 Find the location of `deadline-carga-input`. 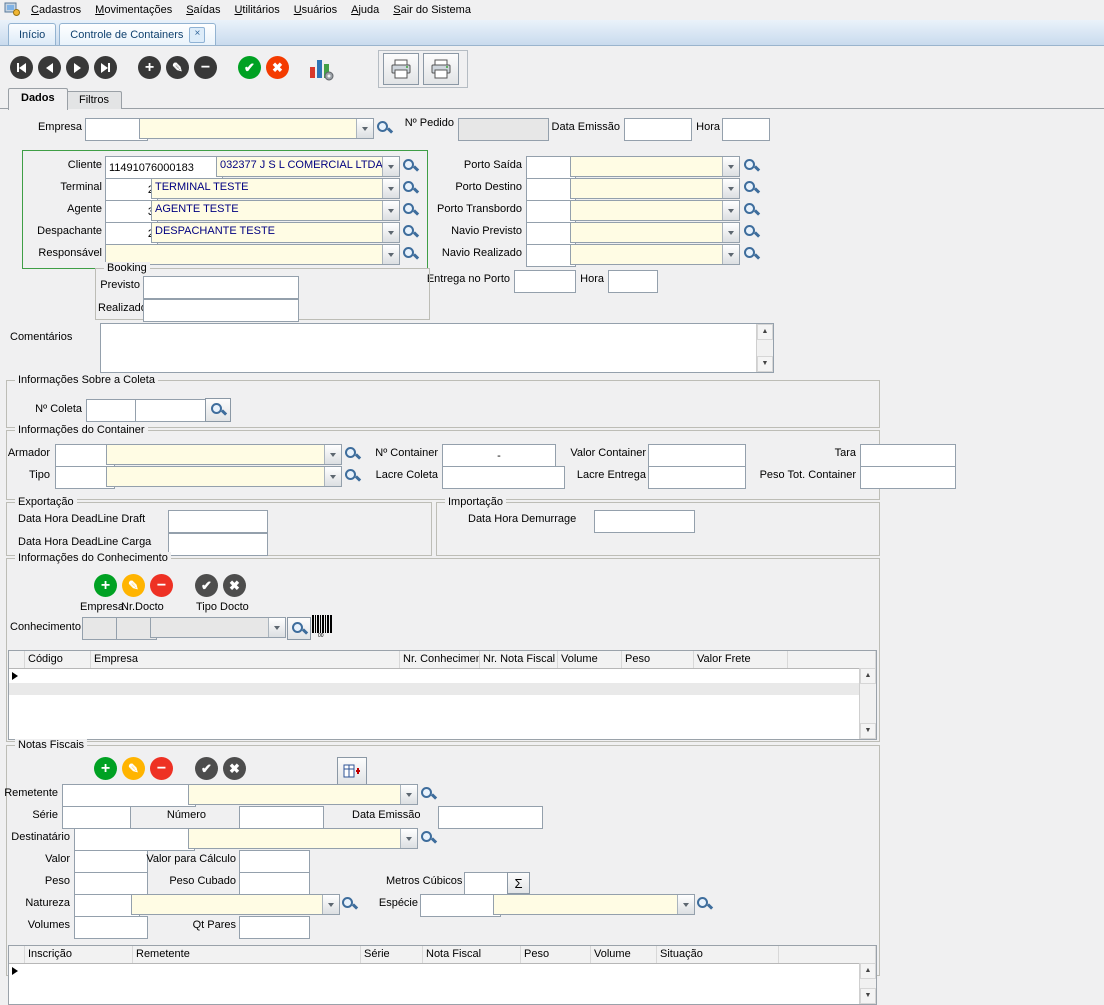

deadline-carga-input is located at coordinates (218, 544).